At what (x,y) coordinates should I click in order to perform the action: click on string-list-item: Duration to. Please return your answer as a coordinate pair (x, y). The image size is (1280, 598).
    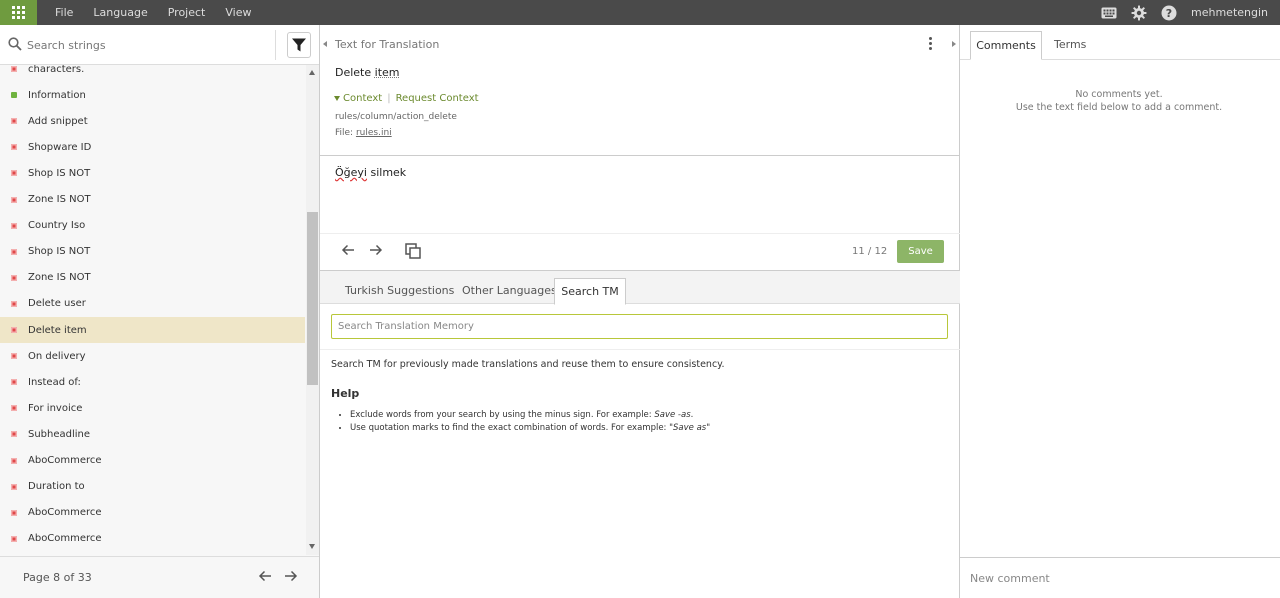
    Looking at the image, I should click on (152, 487).